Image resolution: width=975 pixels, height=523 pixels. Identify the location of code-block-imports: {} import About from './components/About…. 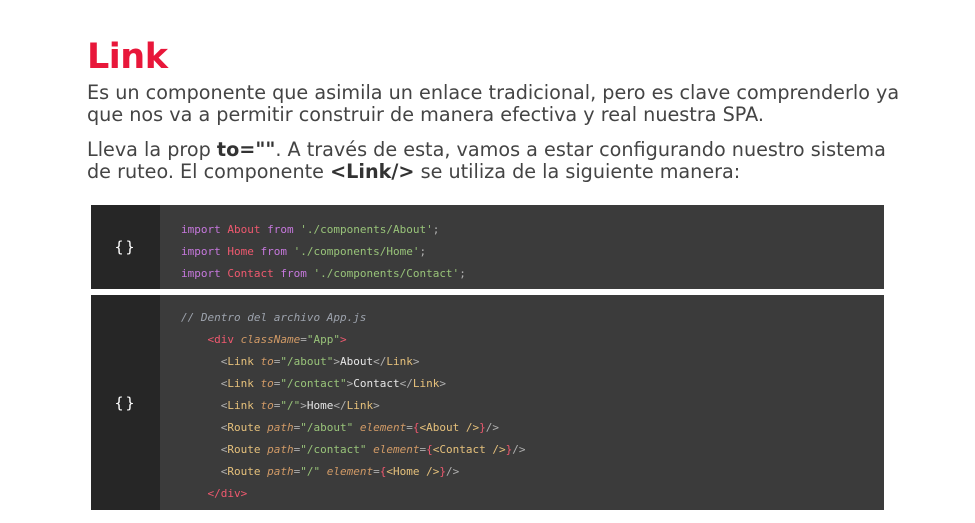
(487, 247).